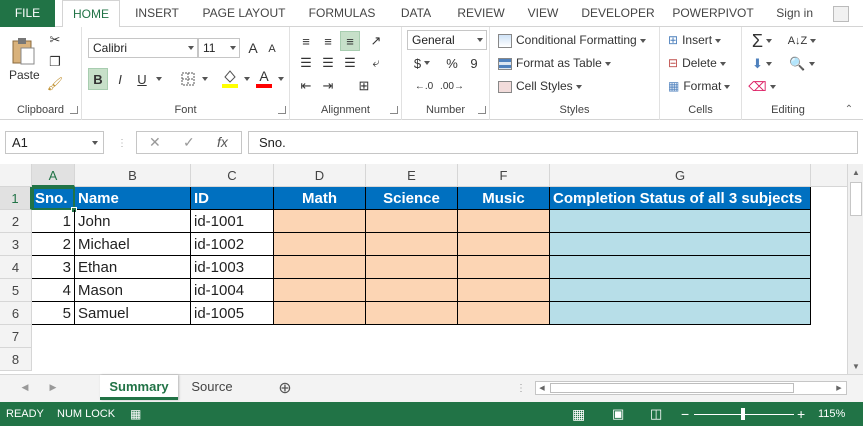 The image size is (863, 426). I want to click on font-color-button: A, so click(264, 78).